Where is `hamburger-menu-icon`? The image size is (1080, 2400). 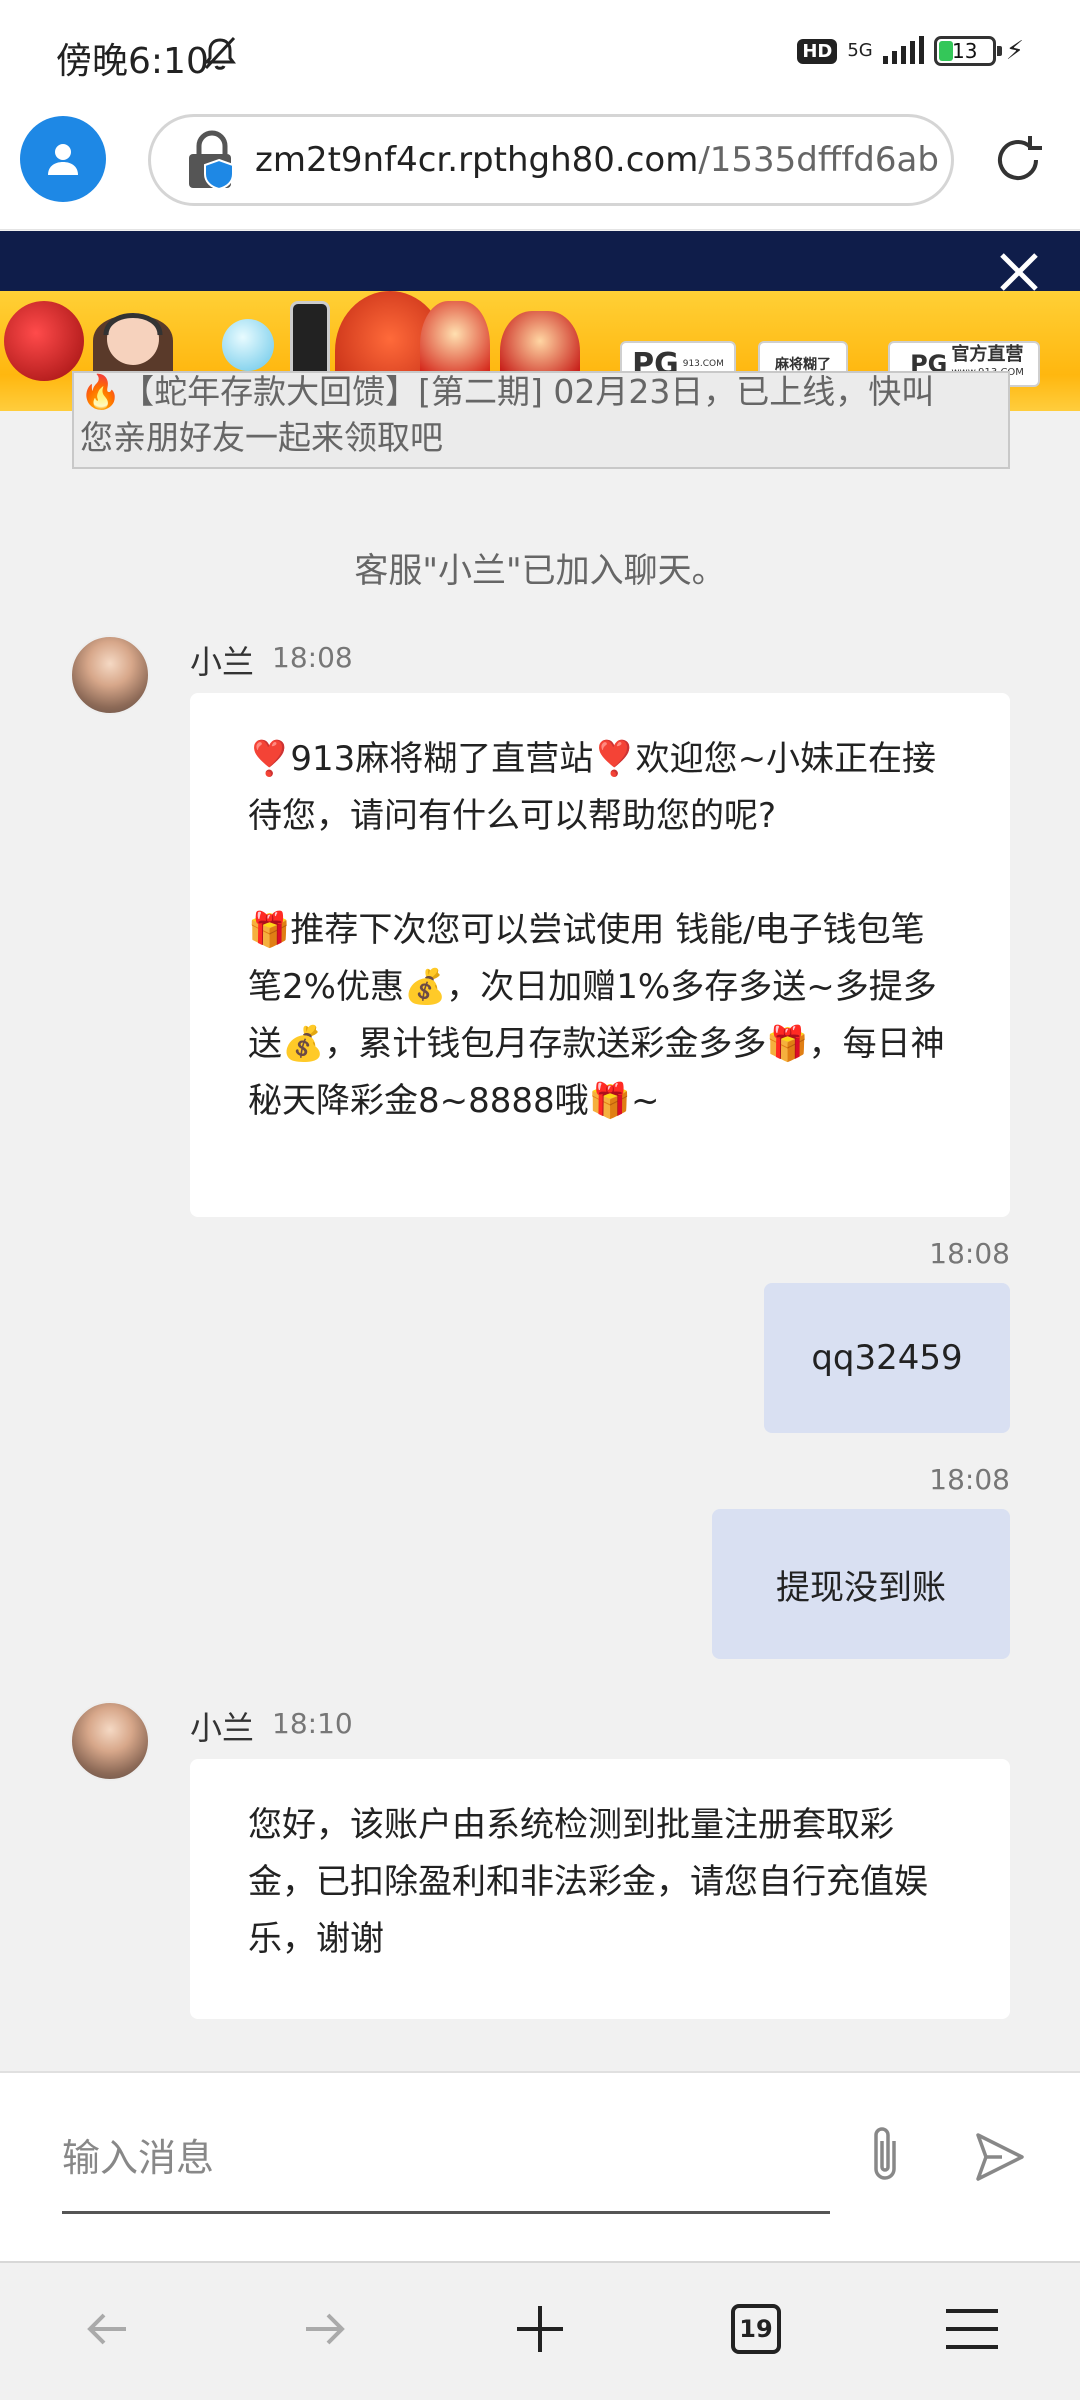 hamburger-menu-icon is located at coordinates (972, 2329).